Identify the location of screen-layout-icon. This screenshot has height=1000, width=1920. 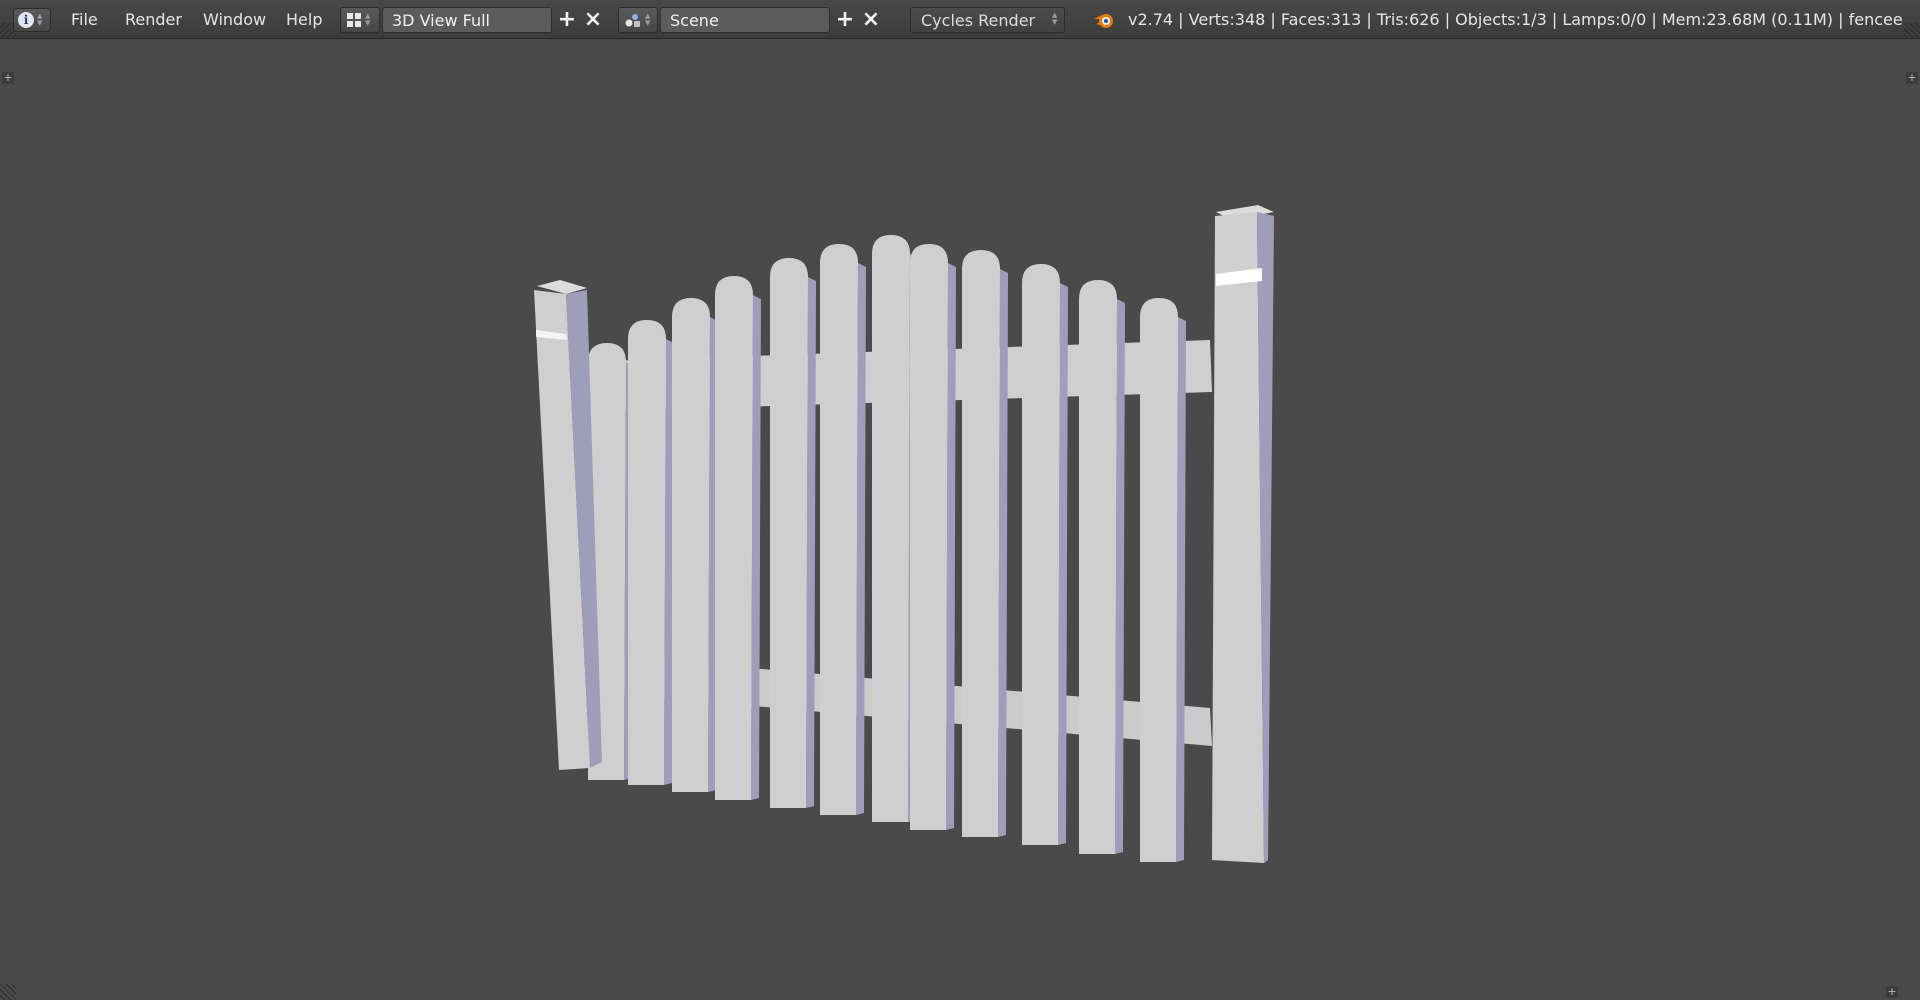
(354, 20).